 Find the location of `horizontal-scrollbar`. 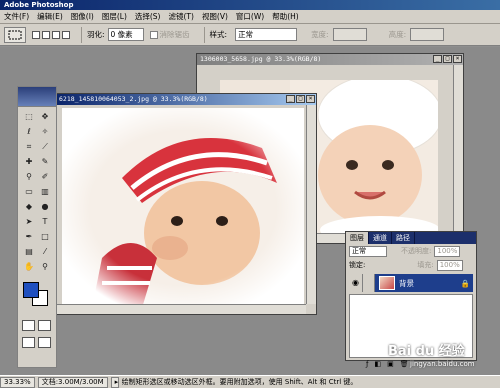

horizontal-scrollbar is located at coordinates (181, 309).